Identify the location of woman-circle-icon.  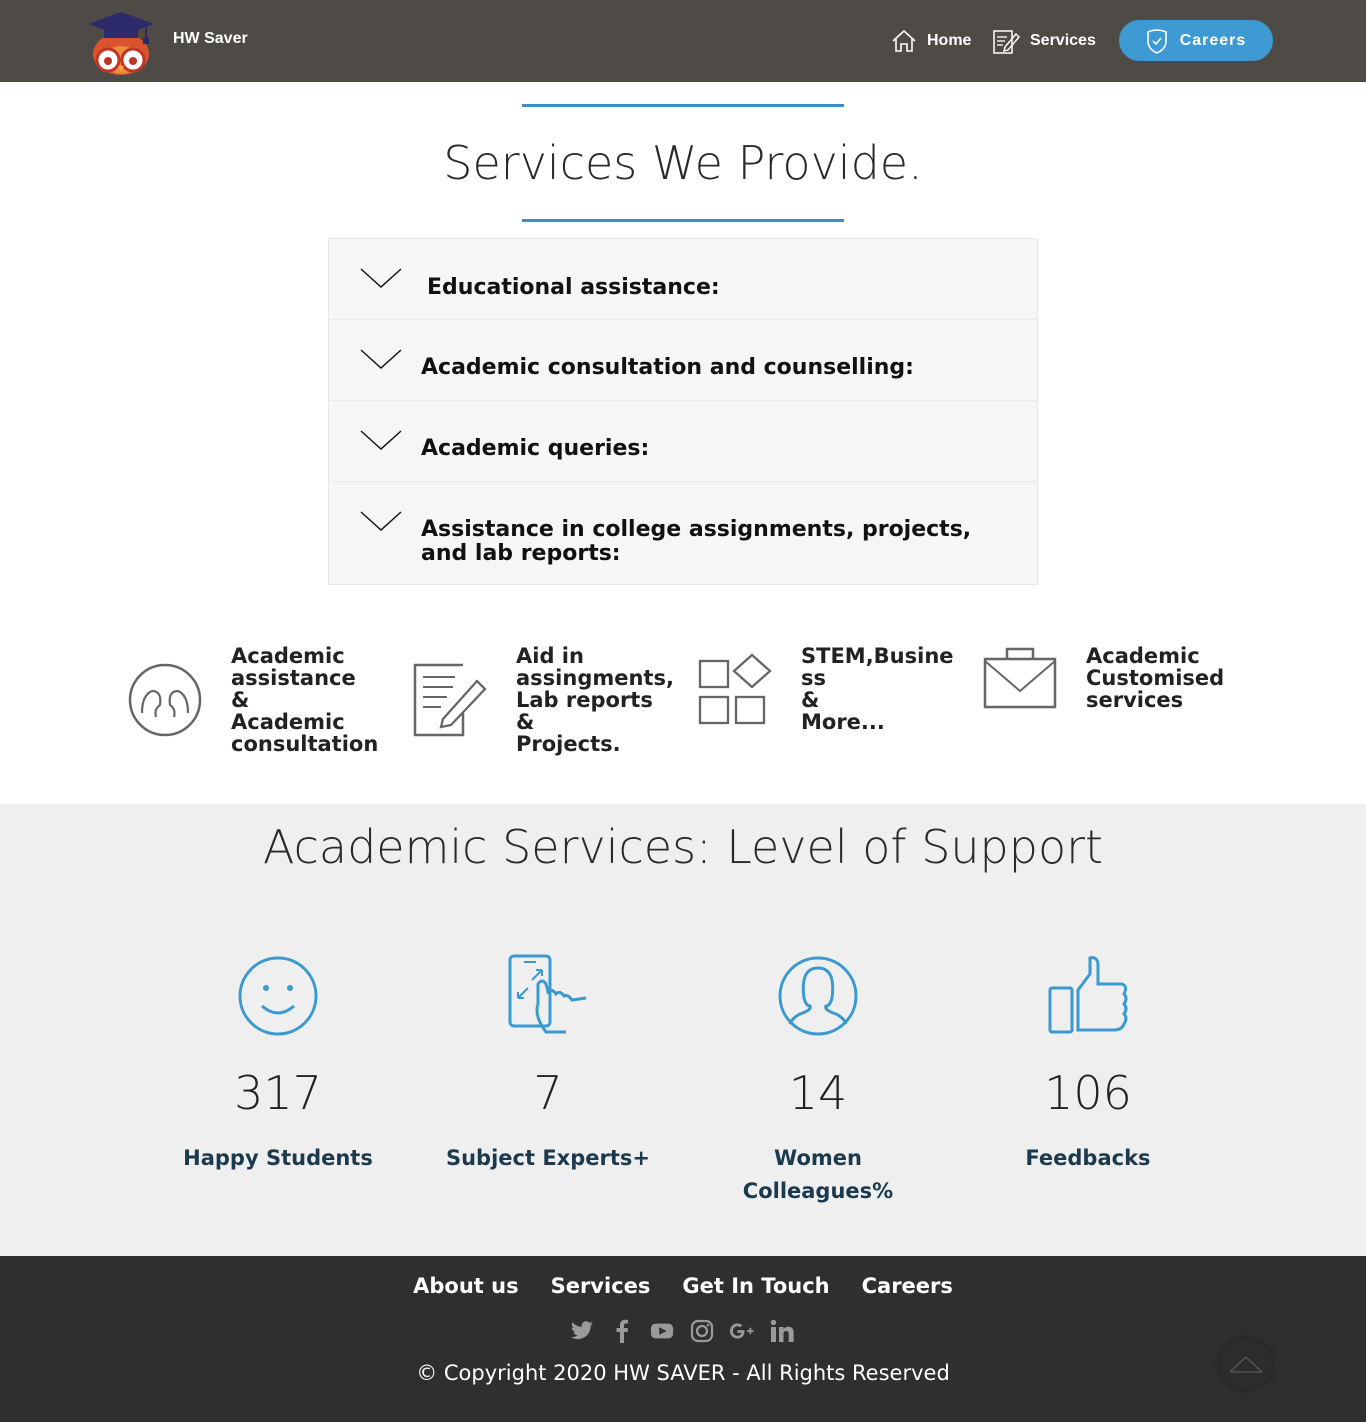
(818, 996).